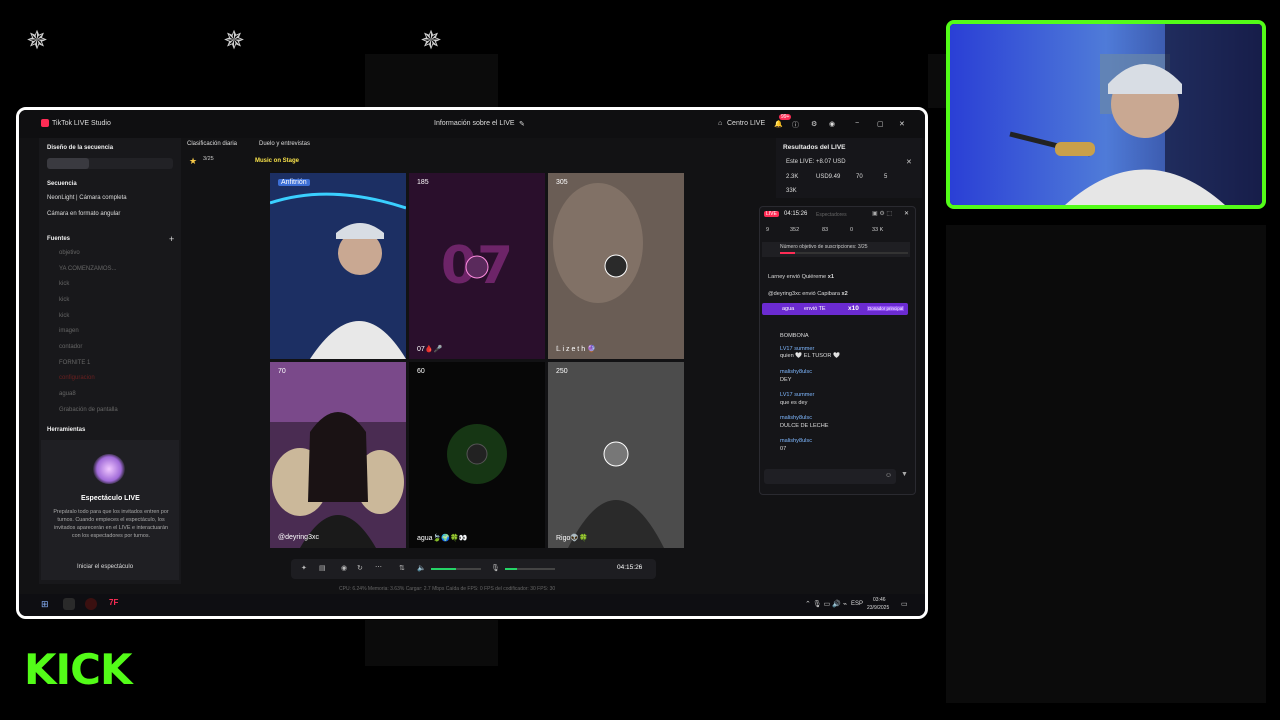 The width and height of the screenshot is (1280, 720). Describe the element at coordinates (338, 266) in the screenshot. I see `tile-host: Anfitrión` at that location.